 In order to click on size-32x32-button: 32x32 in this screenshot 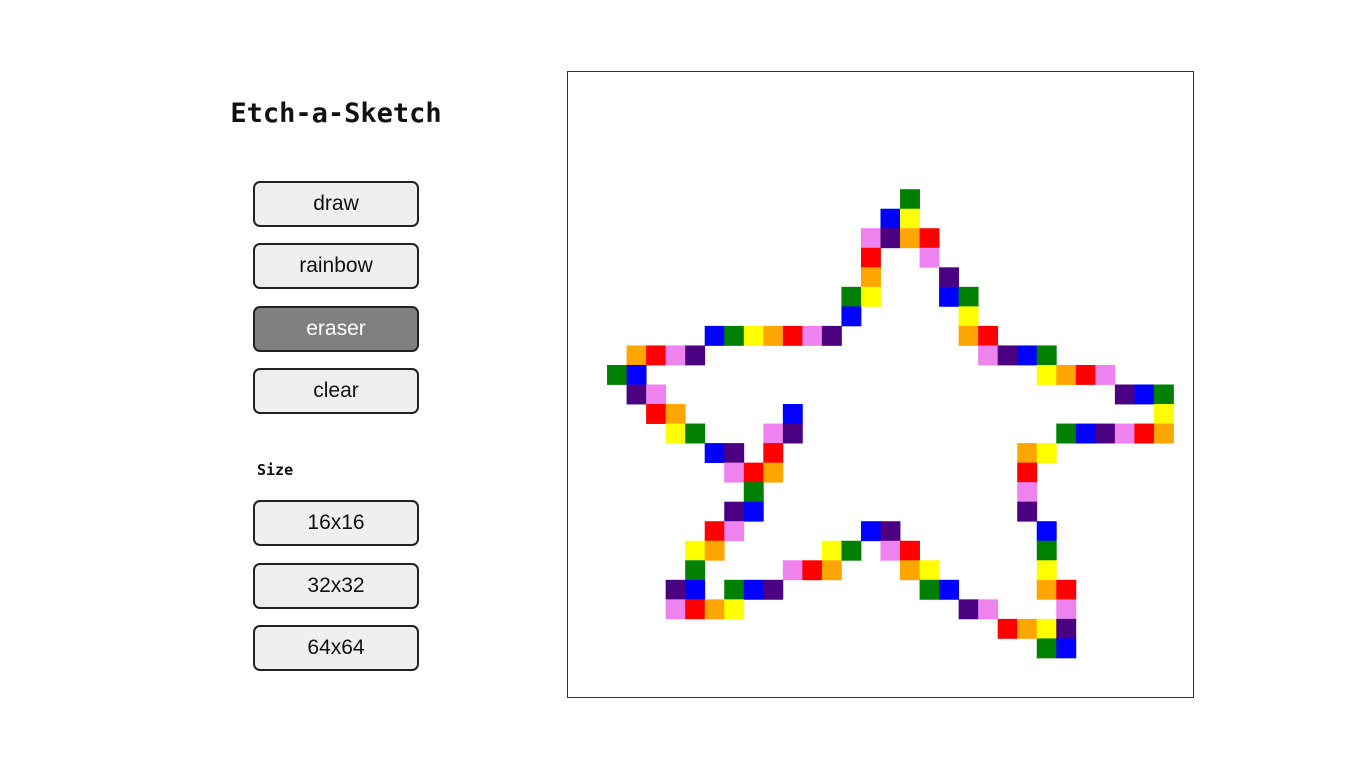, I will do `click(336, 586)`.